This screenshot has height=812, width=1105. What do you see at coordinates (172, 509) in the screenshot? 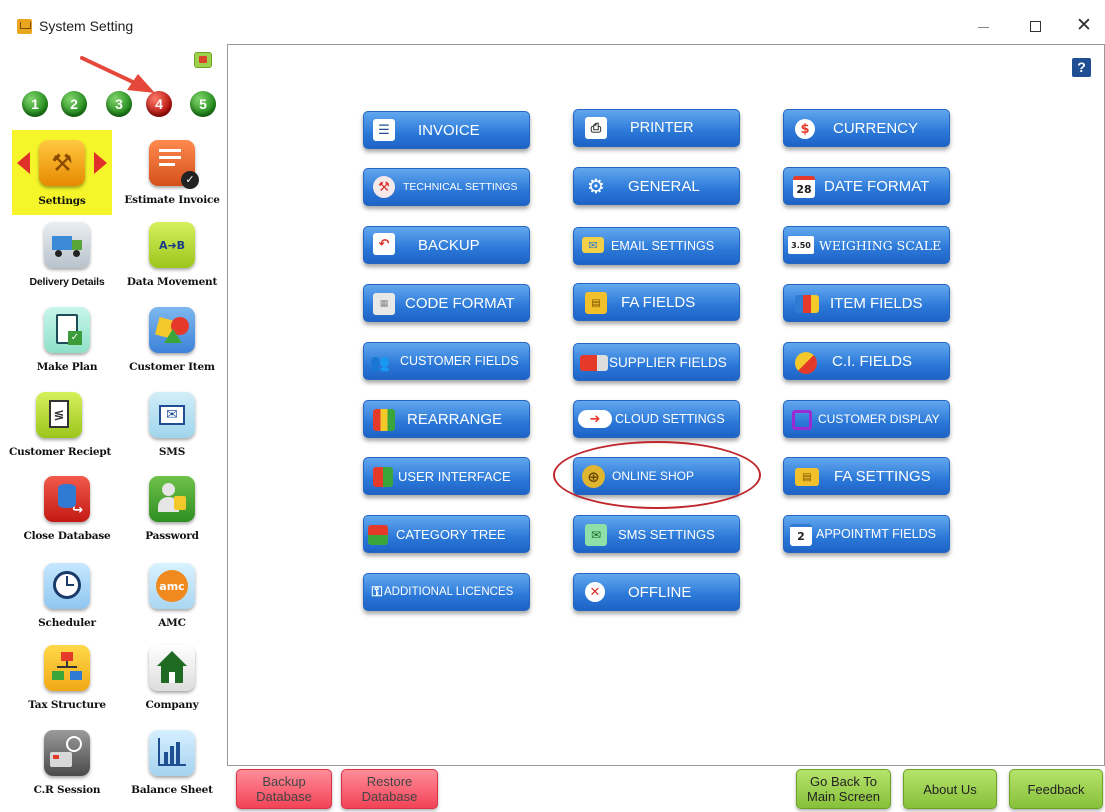
I see `tile-password: Password` at bounding box center [172, 509].